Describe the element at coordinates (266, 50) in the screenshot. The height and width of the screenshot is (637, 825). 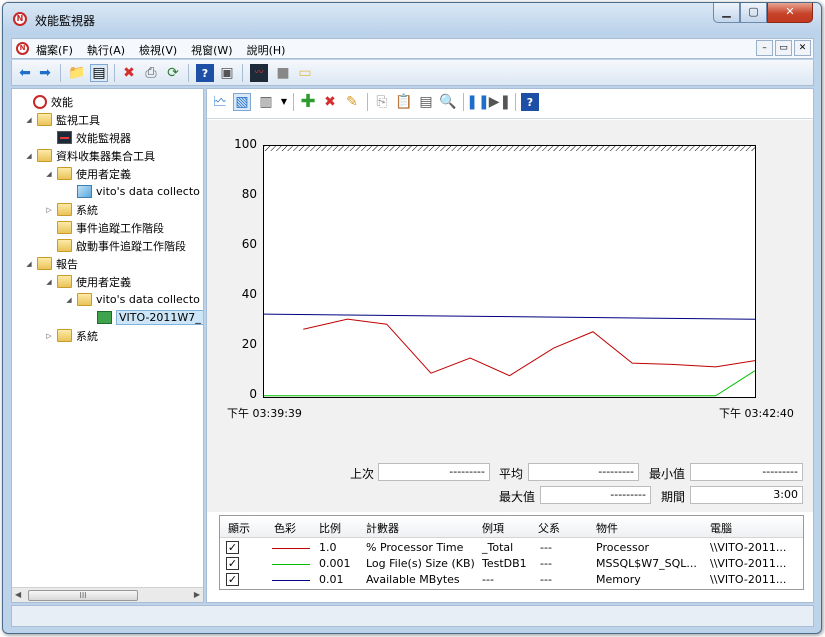
I see `menu-help: 說明(H)` at that location.